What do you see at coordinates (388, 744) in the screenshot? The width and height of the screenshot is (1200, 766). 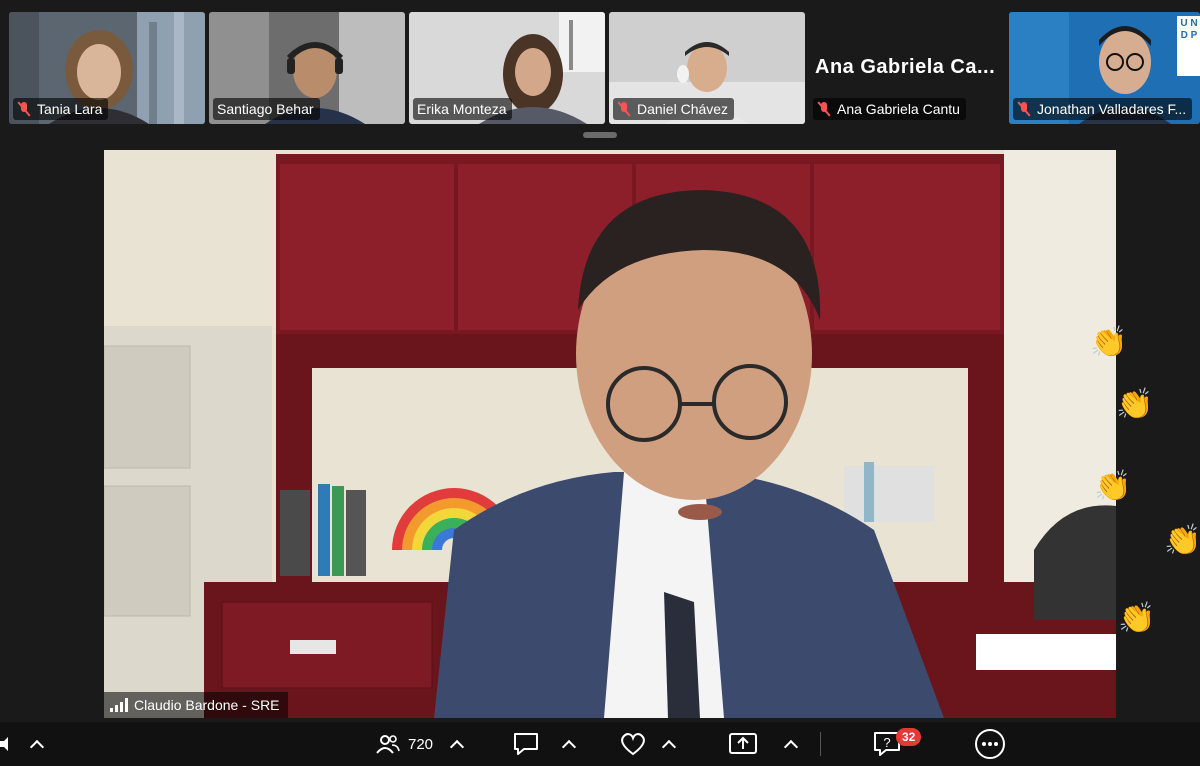 I see `participants-icon` at bounding box center [388, 744].